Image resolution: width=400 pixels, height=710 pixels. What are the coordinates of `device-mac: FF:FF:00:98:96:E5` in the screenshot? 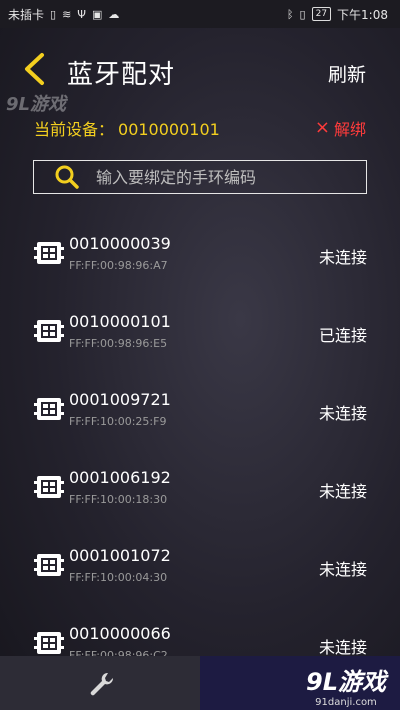 It's located at (118, 343).